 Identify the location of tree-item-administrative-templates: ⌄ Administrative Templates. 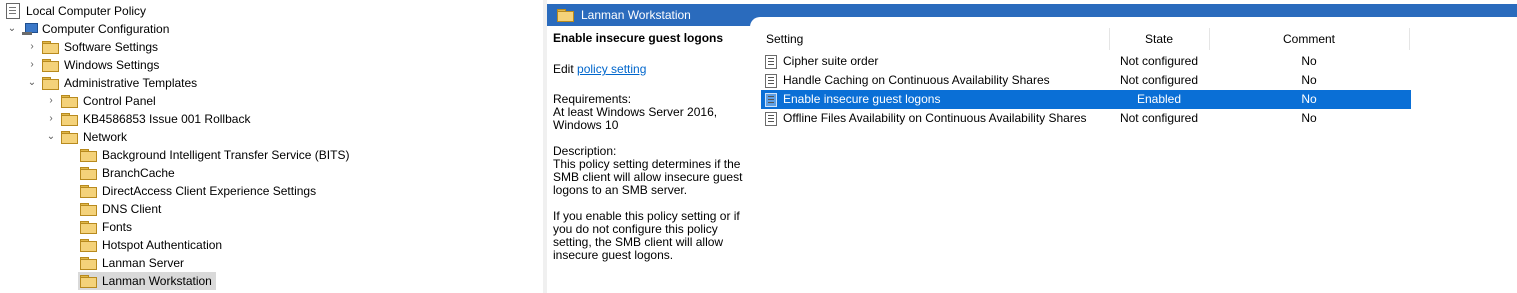
(111, 83).